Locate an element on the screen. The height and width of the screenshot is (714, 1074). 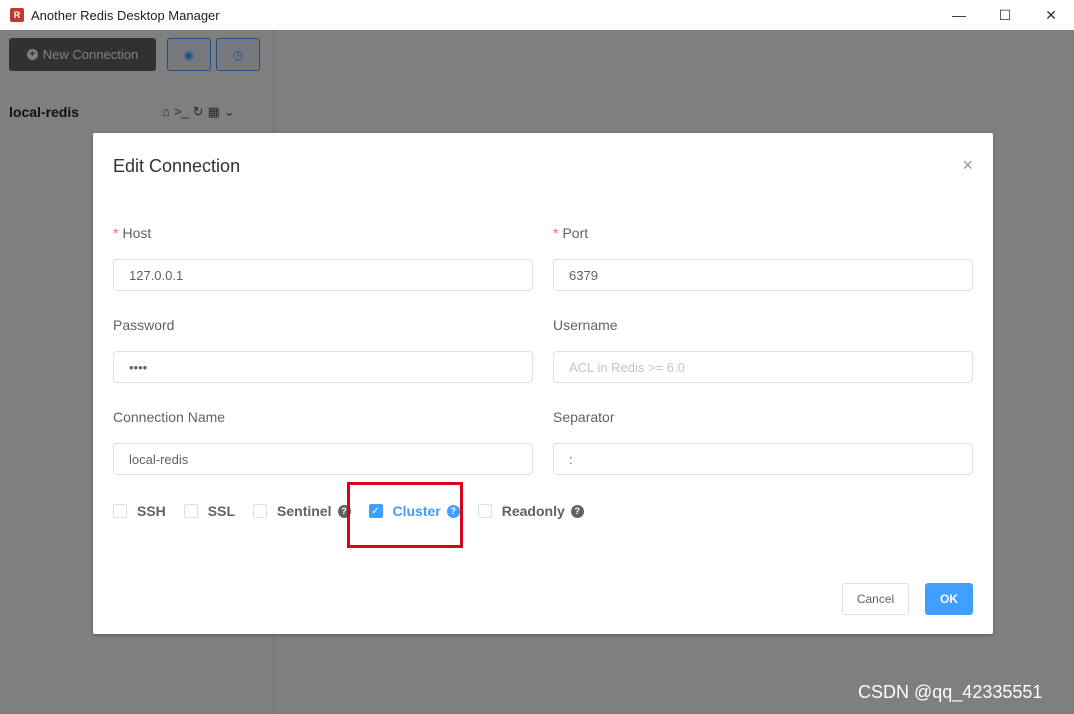
close-window-button: ✕ is located at coordinates (1051, 15).